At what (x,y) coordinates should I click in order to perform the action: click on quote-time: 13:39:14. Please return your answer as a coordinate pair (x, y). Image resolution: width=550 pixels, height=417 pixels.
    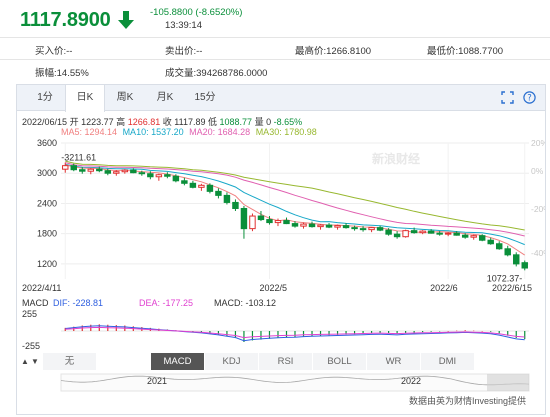
    Looking at the image, I should click on (183, 25).